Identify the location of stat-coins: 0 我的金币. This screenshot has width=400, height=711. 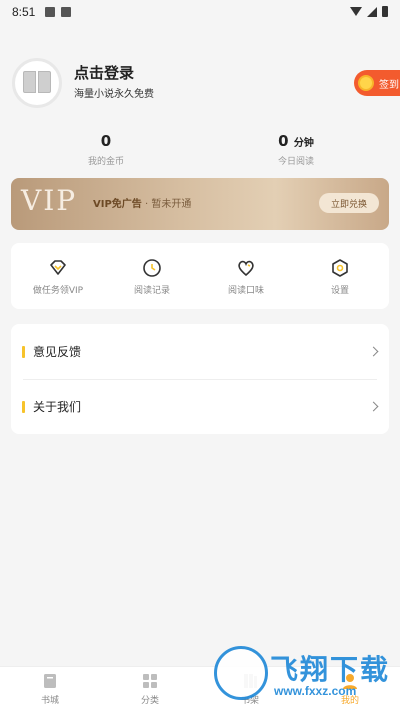
(106, 149).